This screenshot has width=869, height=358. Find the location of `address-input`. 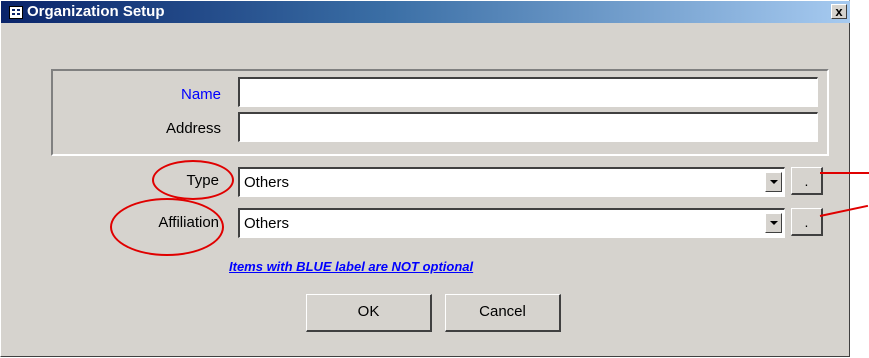

address-input is located at coordinates (528, 127).